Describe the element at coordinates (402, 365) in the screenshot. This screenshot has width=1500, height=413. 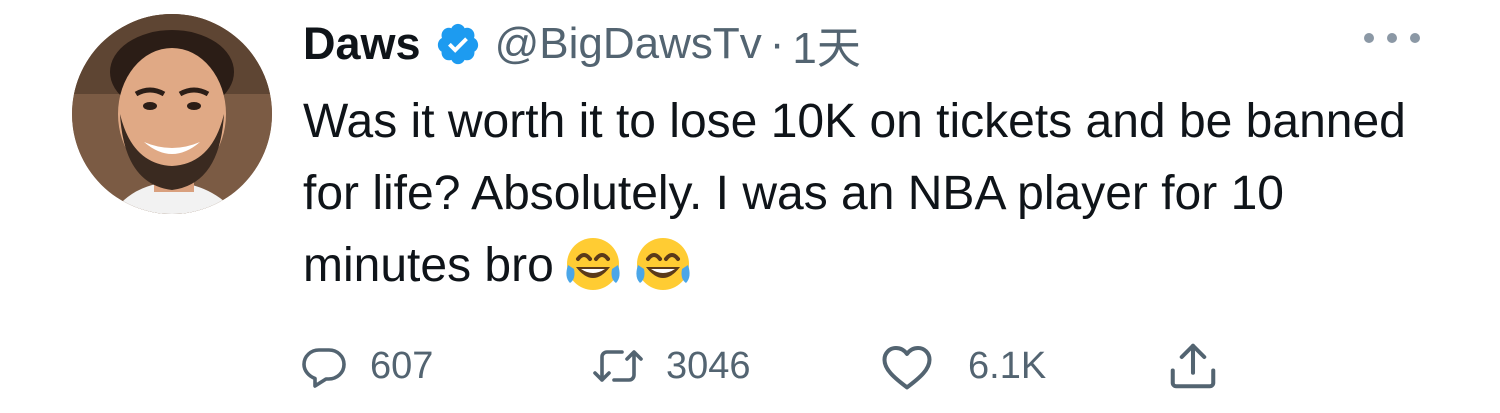
I see `reply-count: 607` at that location.